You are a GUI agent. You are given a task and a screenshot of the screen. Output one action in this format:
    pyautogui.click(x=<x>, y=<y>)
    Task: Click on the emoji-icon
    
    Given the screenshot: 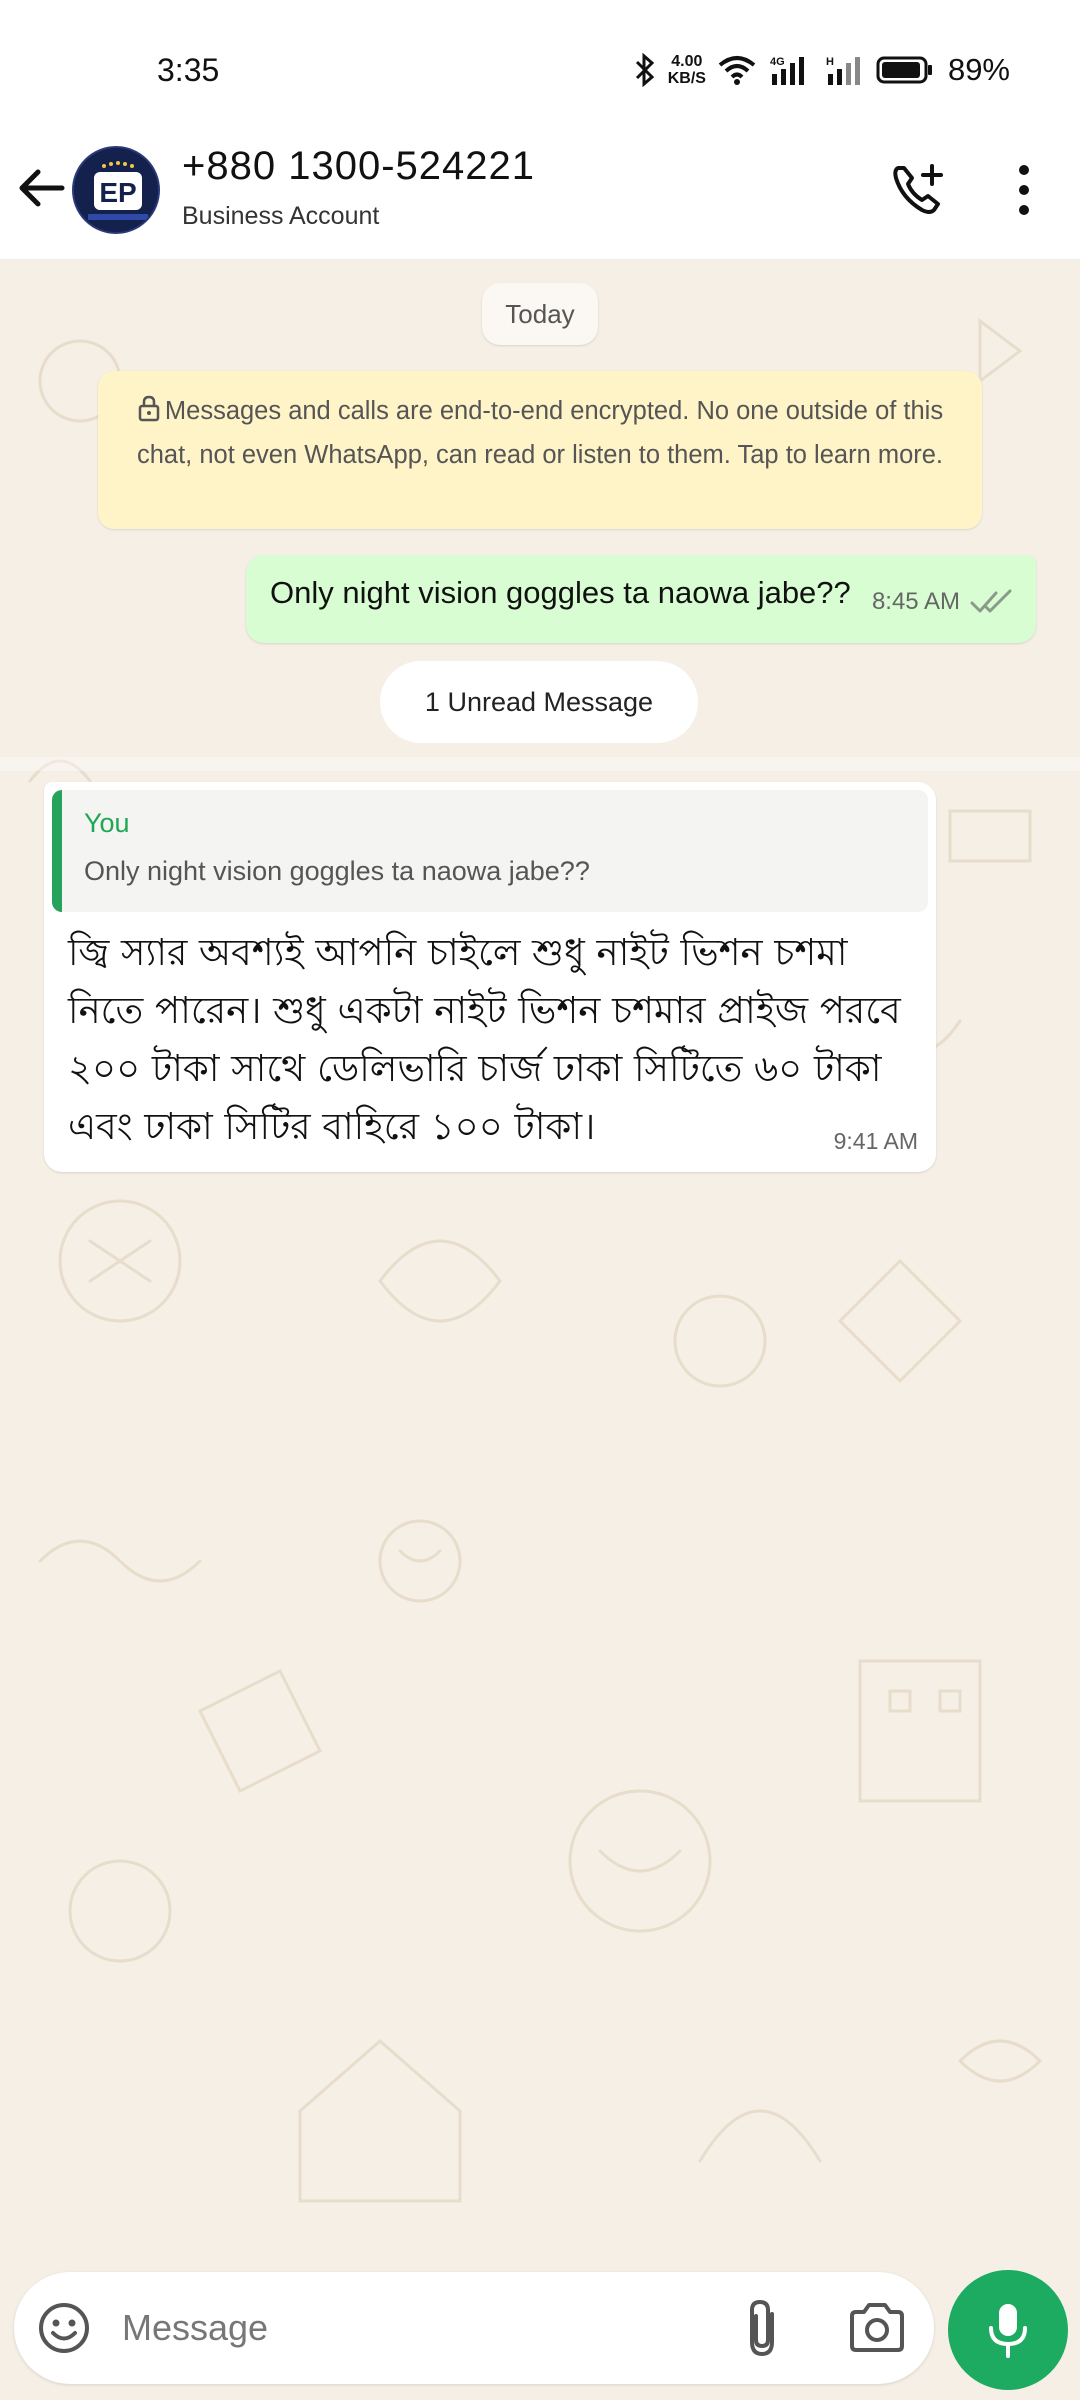 What is the action you would take?
    pyautogui.click(x=64, y=2328)
    